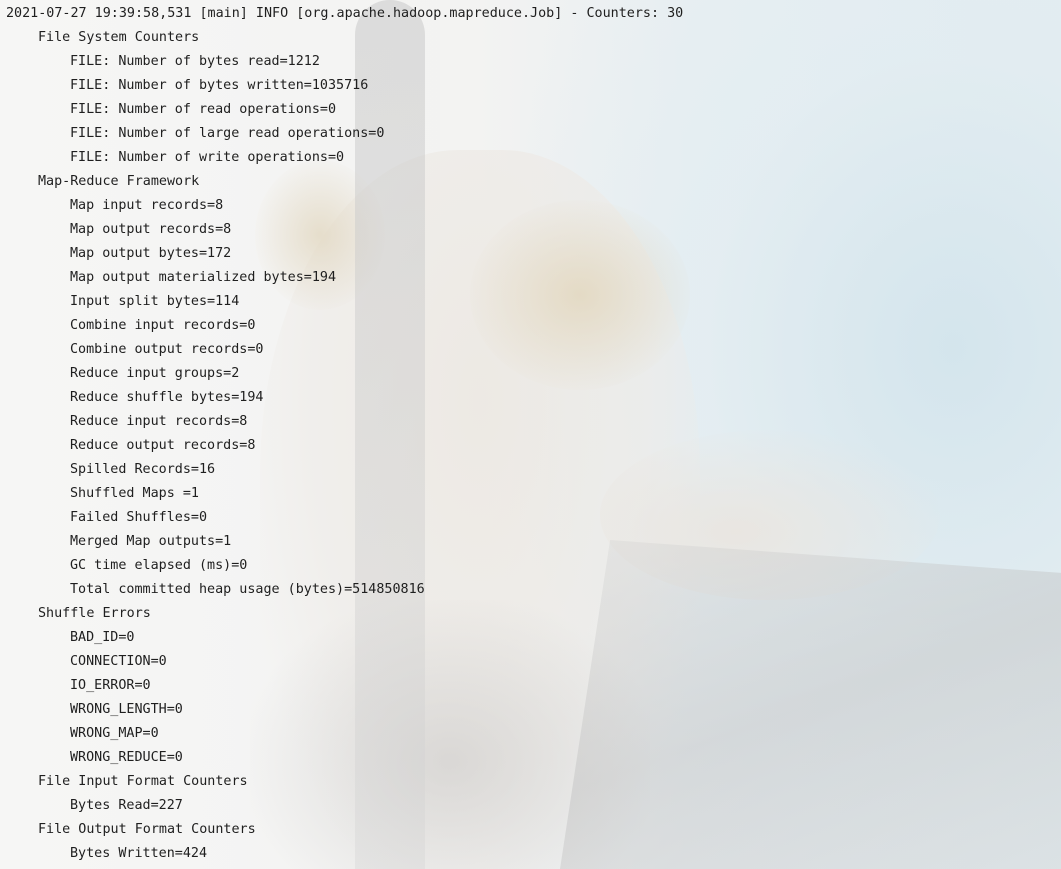 This screenshot has width=1061, height=869. I want to click on counter-line: Shuffled Maps =1, so click(134, 493).